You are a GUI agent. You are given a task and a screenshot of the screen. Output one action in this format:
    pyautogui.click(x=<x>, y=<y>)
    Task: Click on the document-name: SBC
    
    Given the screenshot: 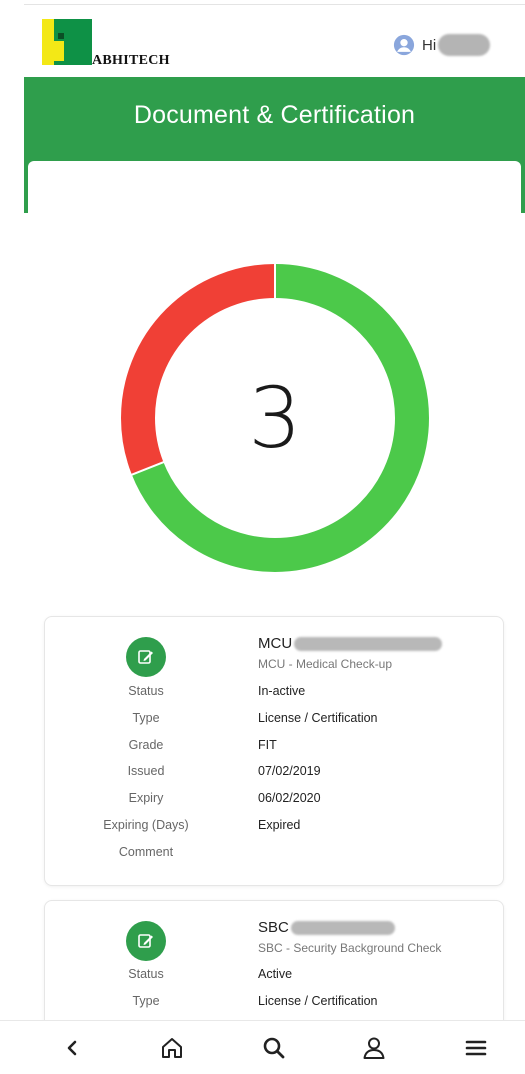 What is the action you would take?
    pyautogui.click(x=326, y=927)
    